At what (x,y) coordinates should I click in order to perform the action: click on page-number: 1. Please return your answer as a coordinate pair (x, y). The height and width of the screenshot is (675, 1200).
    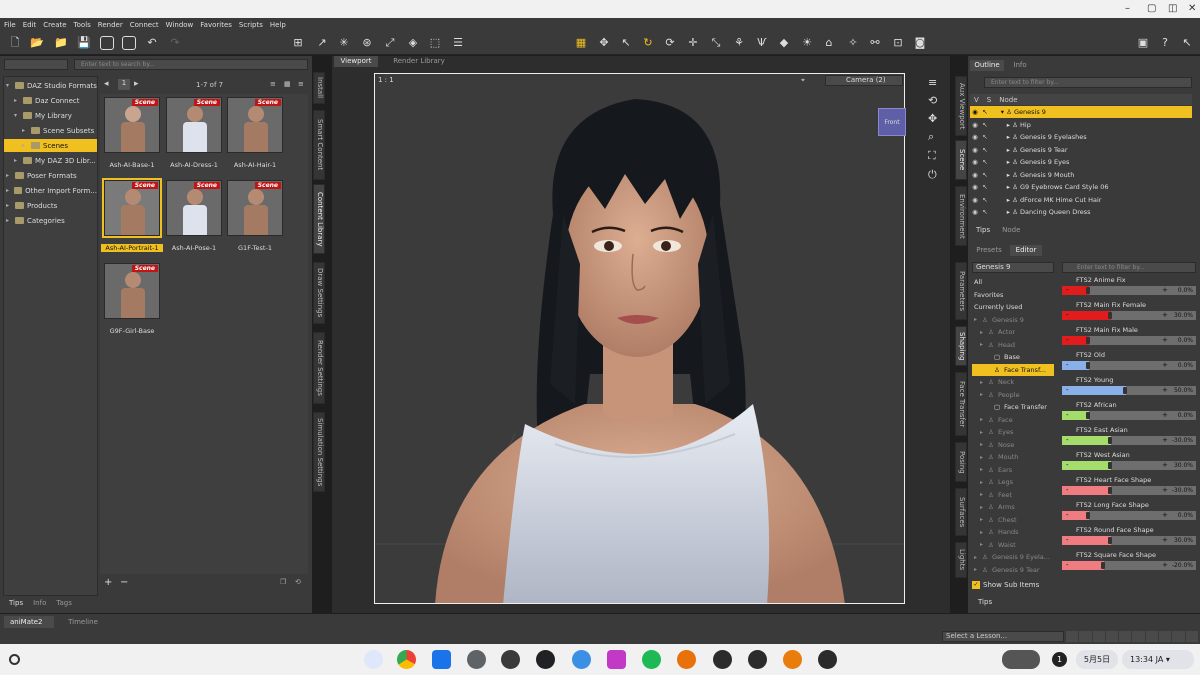
    Looking at the image, I should click on (124, 84).